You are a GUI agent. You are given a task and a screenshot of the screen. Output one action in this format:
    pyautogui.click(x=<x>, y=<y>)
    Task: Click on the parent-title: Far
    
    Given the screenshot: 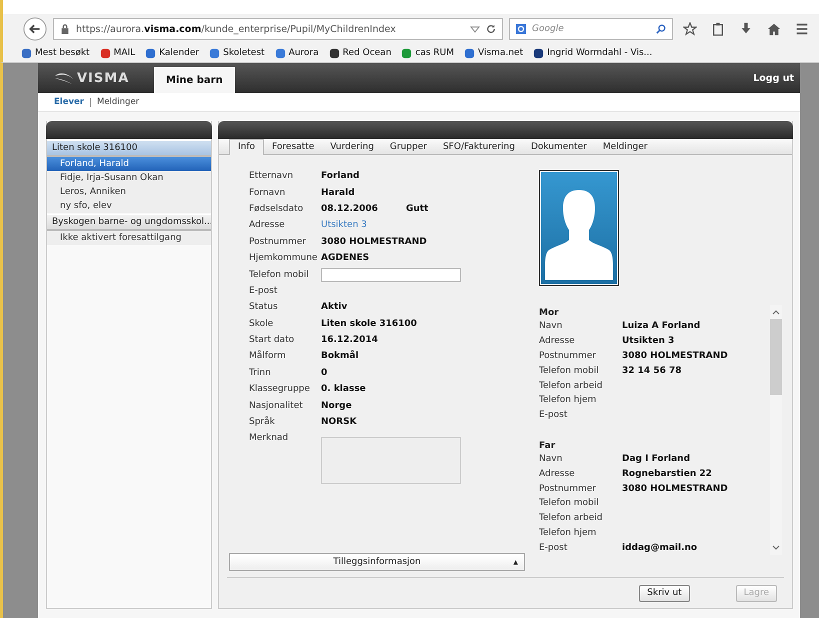 What is the action you would take?
    pyautogui.click(x=547, y=446)
    